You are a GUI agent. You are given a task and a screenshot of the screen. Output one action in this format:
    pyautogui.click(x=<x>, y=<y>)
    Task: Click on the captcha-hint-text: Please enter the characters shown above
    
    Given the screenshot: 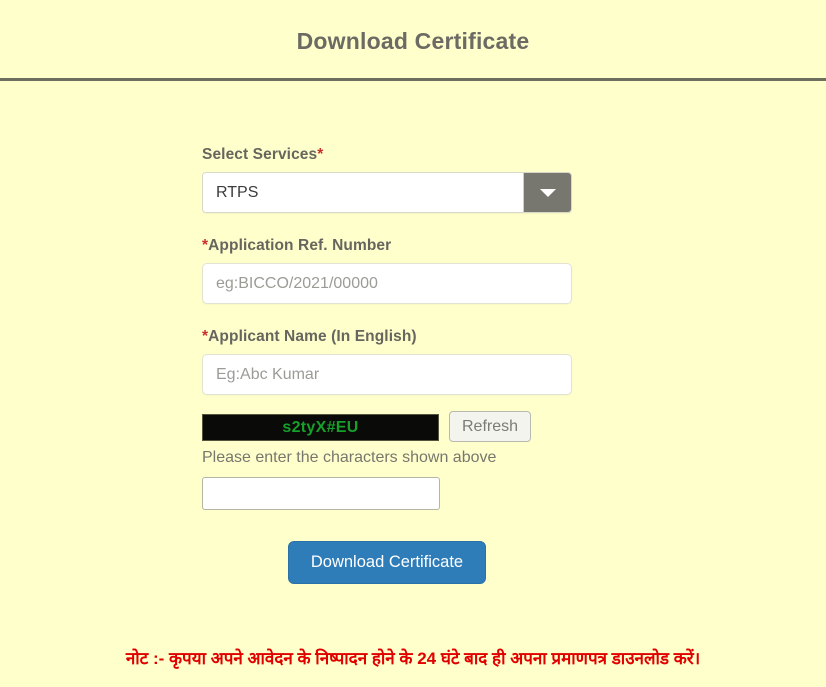 What is the action you would take?
    pyautogui.click(x=349, y=457)
    